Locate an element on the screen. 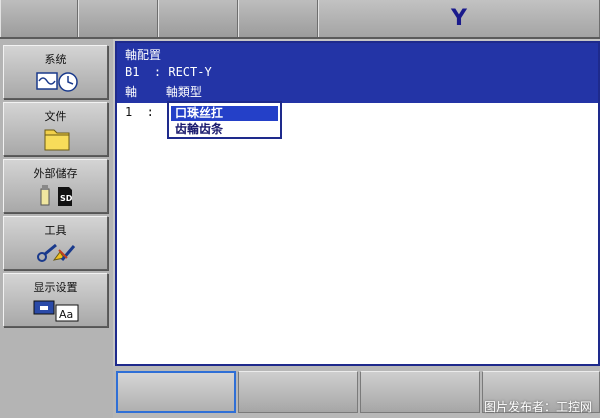 This screenshot has height=418, width=600. axis-type-dropdown: 口珠丝扛 齿輪齿条 is located at coordinates (224, 120).